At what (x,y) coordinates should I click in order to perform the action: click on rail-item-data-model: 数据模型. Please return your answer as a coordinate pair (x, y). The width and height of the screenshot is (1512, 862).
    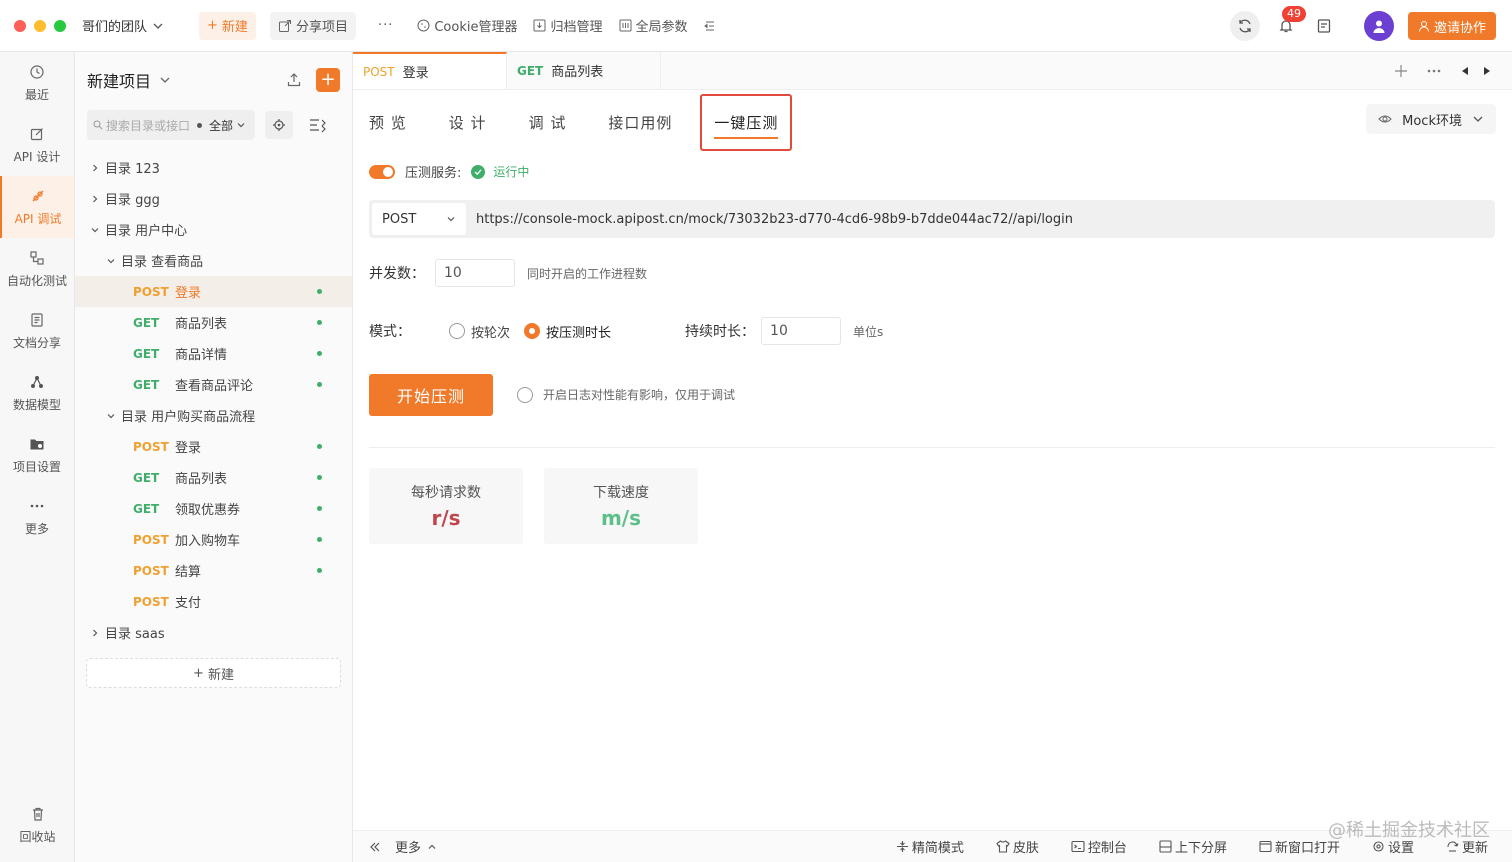
    Looking at the image, I should click on (37, 393).